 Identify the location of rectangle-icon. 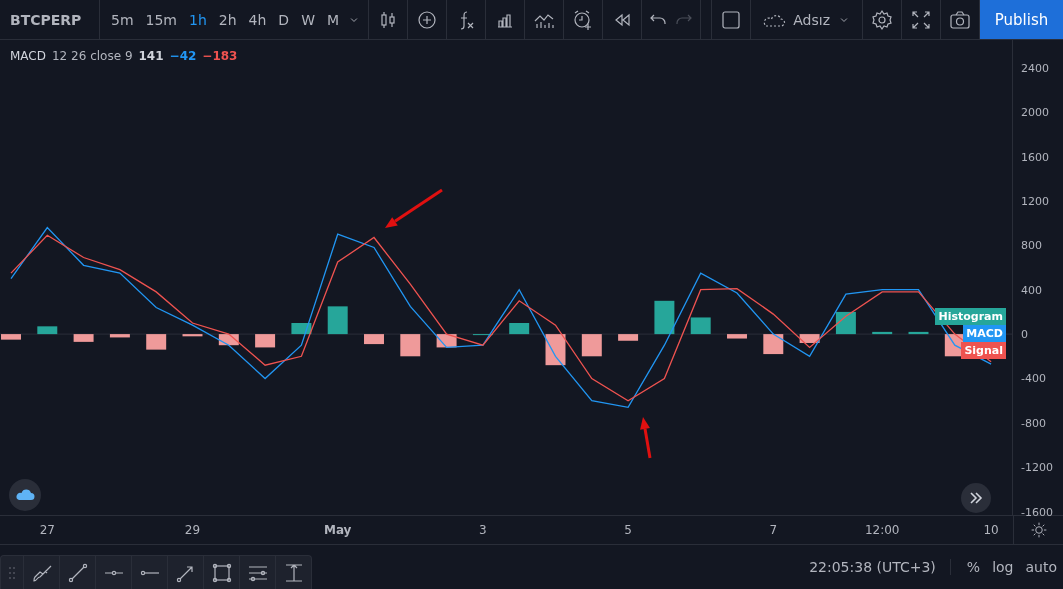
(221, 572).